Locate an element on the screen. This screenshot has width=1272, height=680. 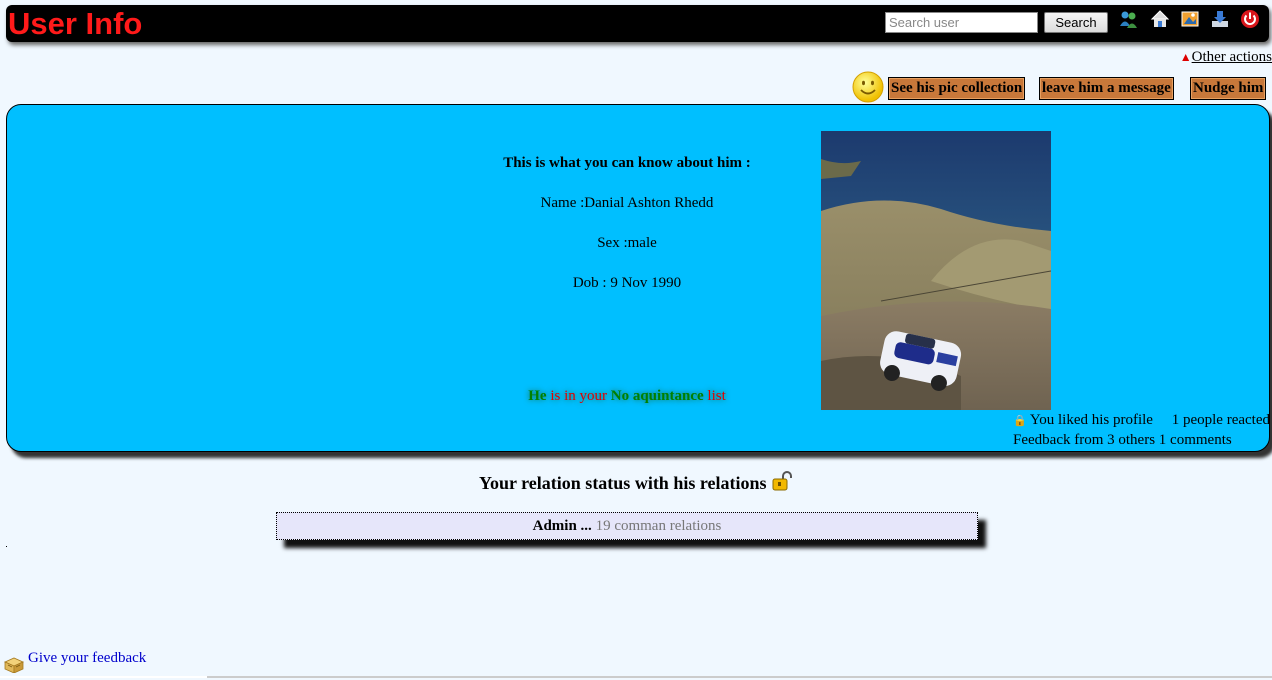
bottom-divider is located at coordinates (636, 677).